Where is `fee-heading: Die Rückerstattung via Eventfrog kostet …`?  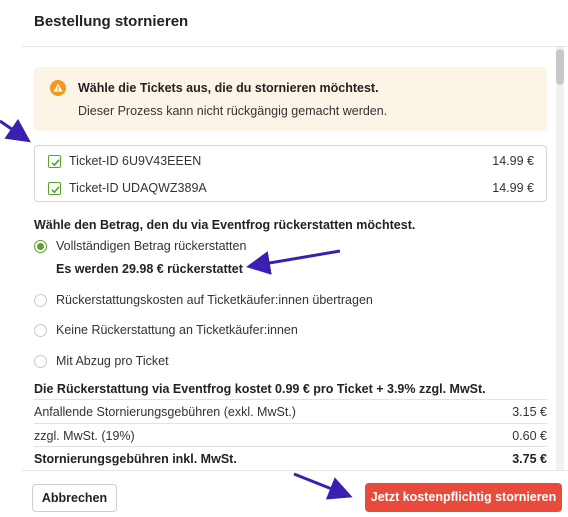
fee-heading: Die Rückerstattung via Eventfrog kostet … is located at coordinates (260, 389).